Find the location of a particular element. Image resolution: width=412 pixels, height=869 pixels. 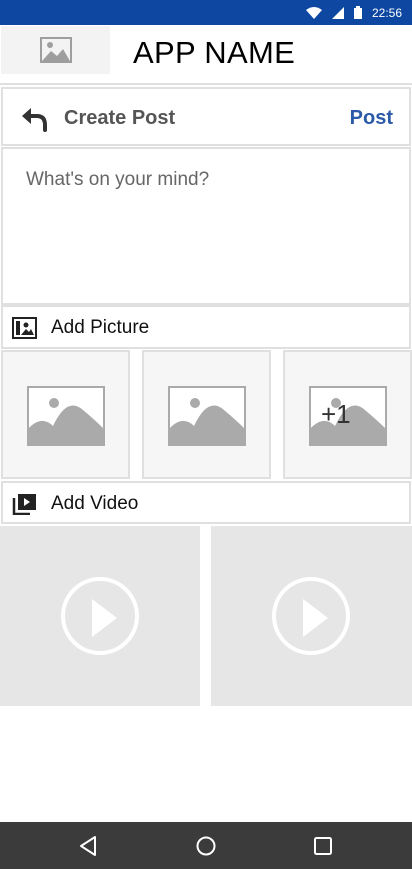

back-triangle-icon is located at coordinates (88, 846).